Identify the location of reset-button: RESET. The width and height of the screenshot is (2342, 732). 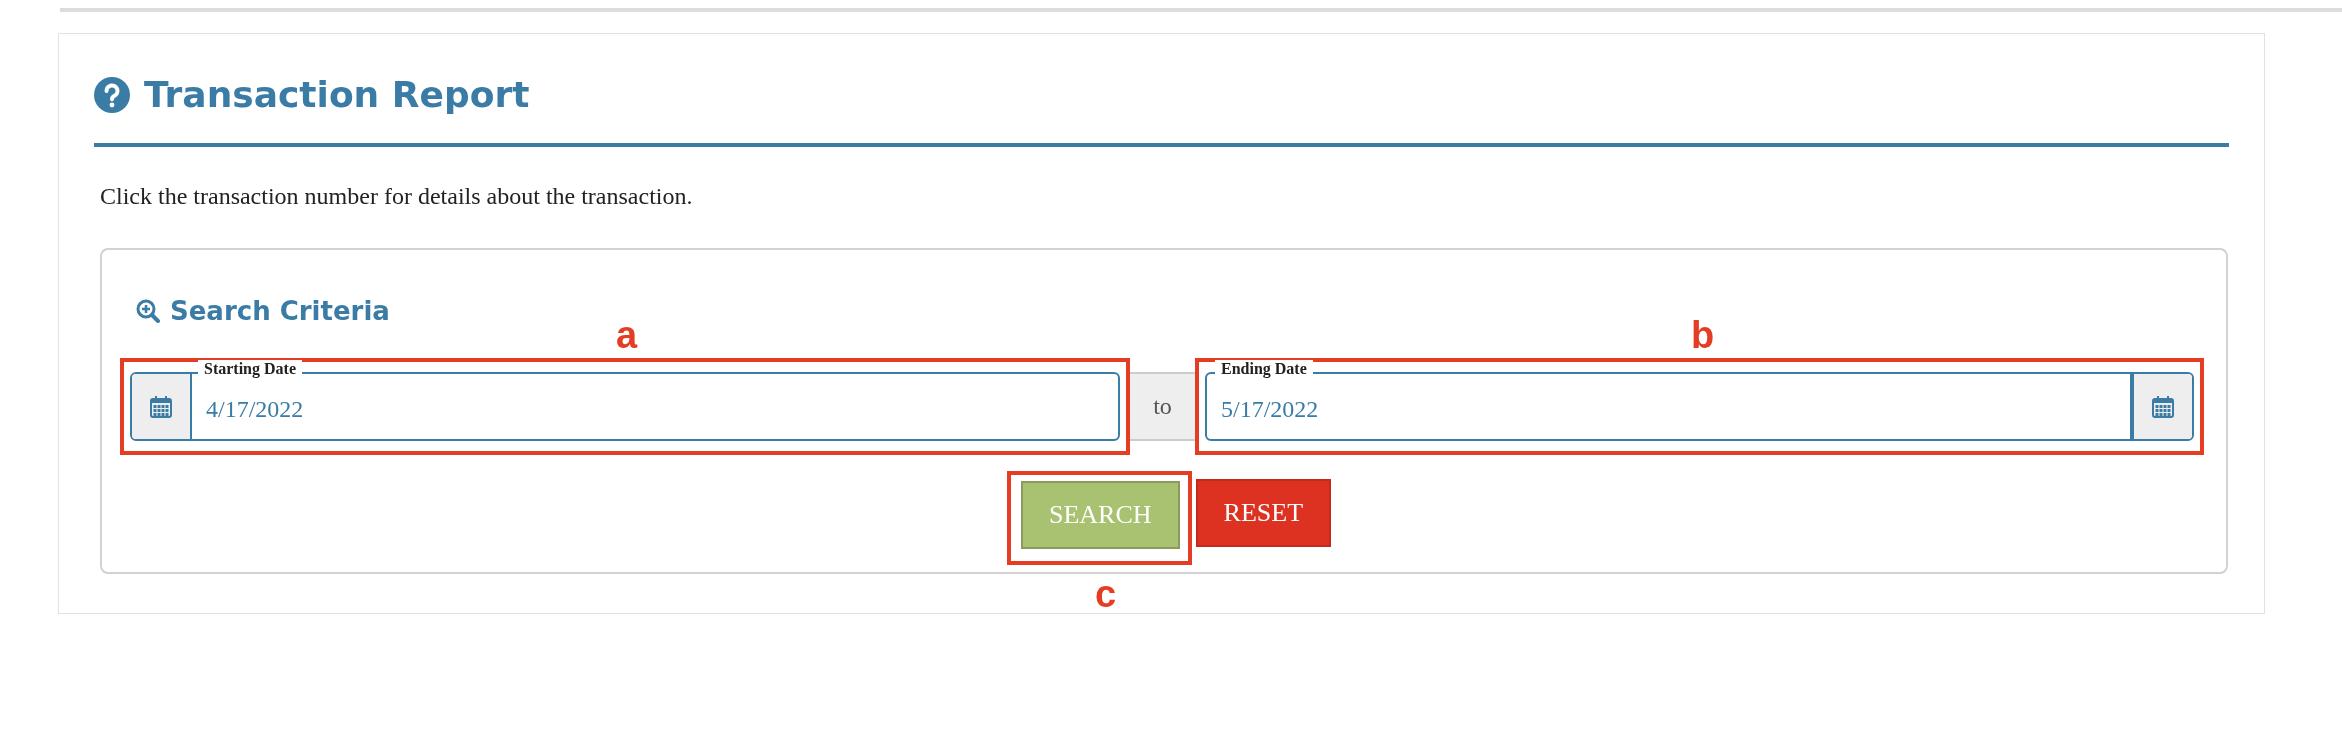
(1263, 513).